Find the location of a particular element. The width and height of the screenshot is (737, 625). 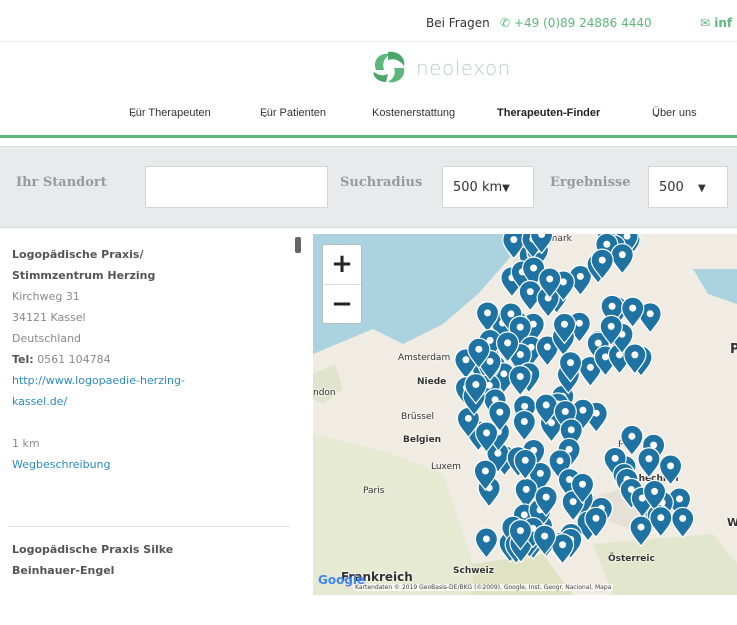

street: Kirchweg 31 is located at coordinates (46, 296).